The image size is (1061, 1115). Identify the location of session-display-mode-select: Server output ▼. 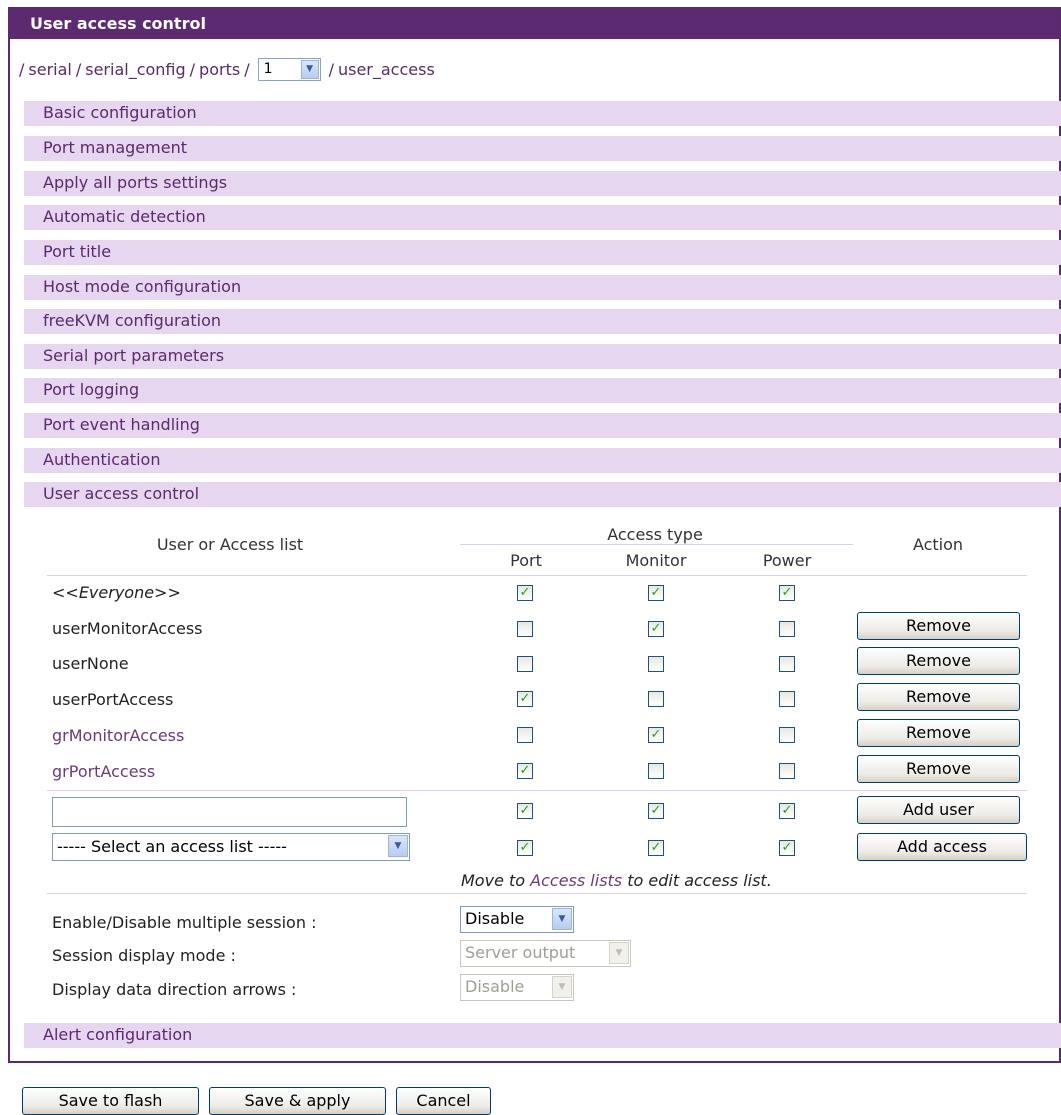
(545, 953).